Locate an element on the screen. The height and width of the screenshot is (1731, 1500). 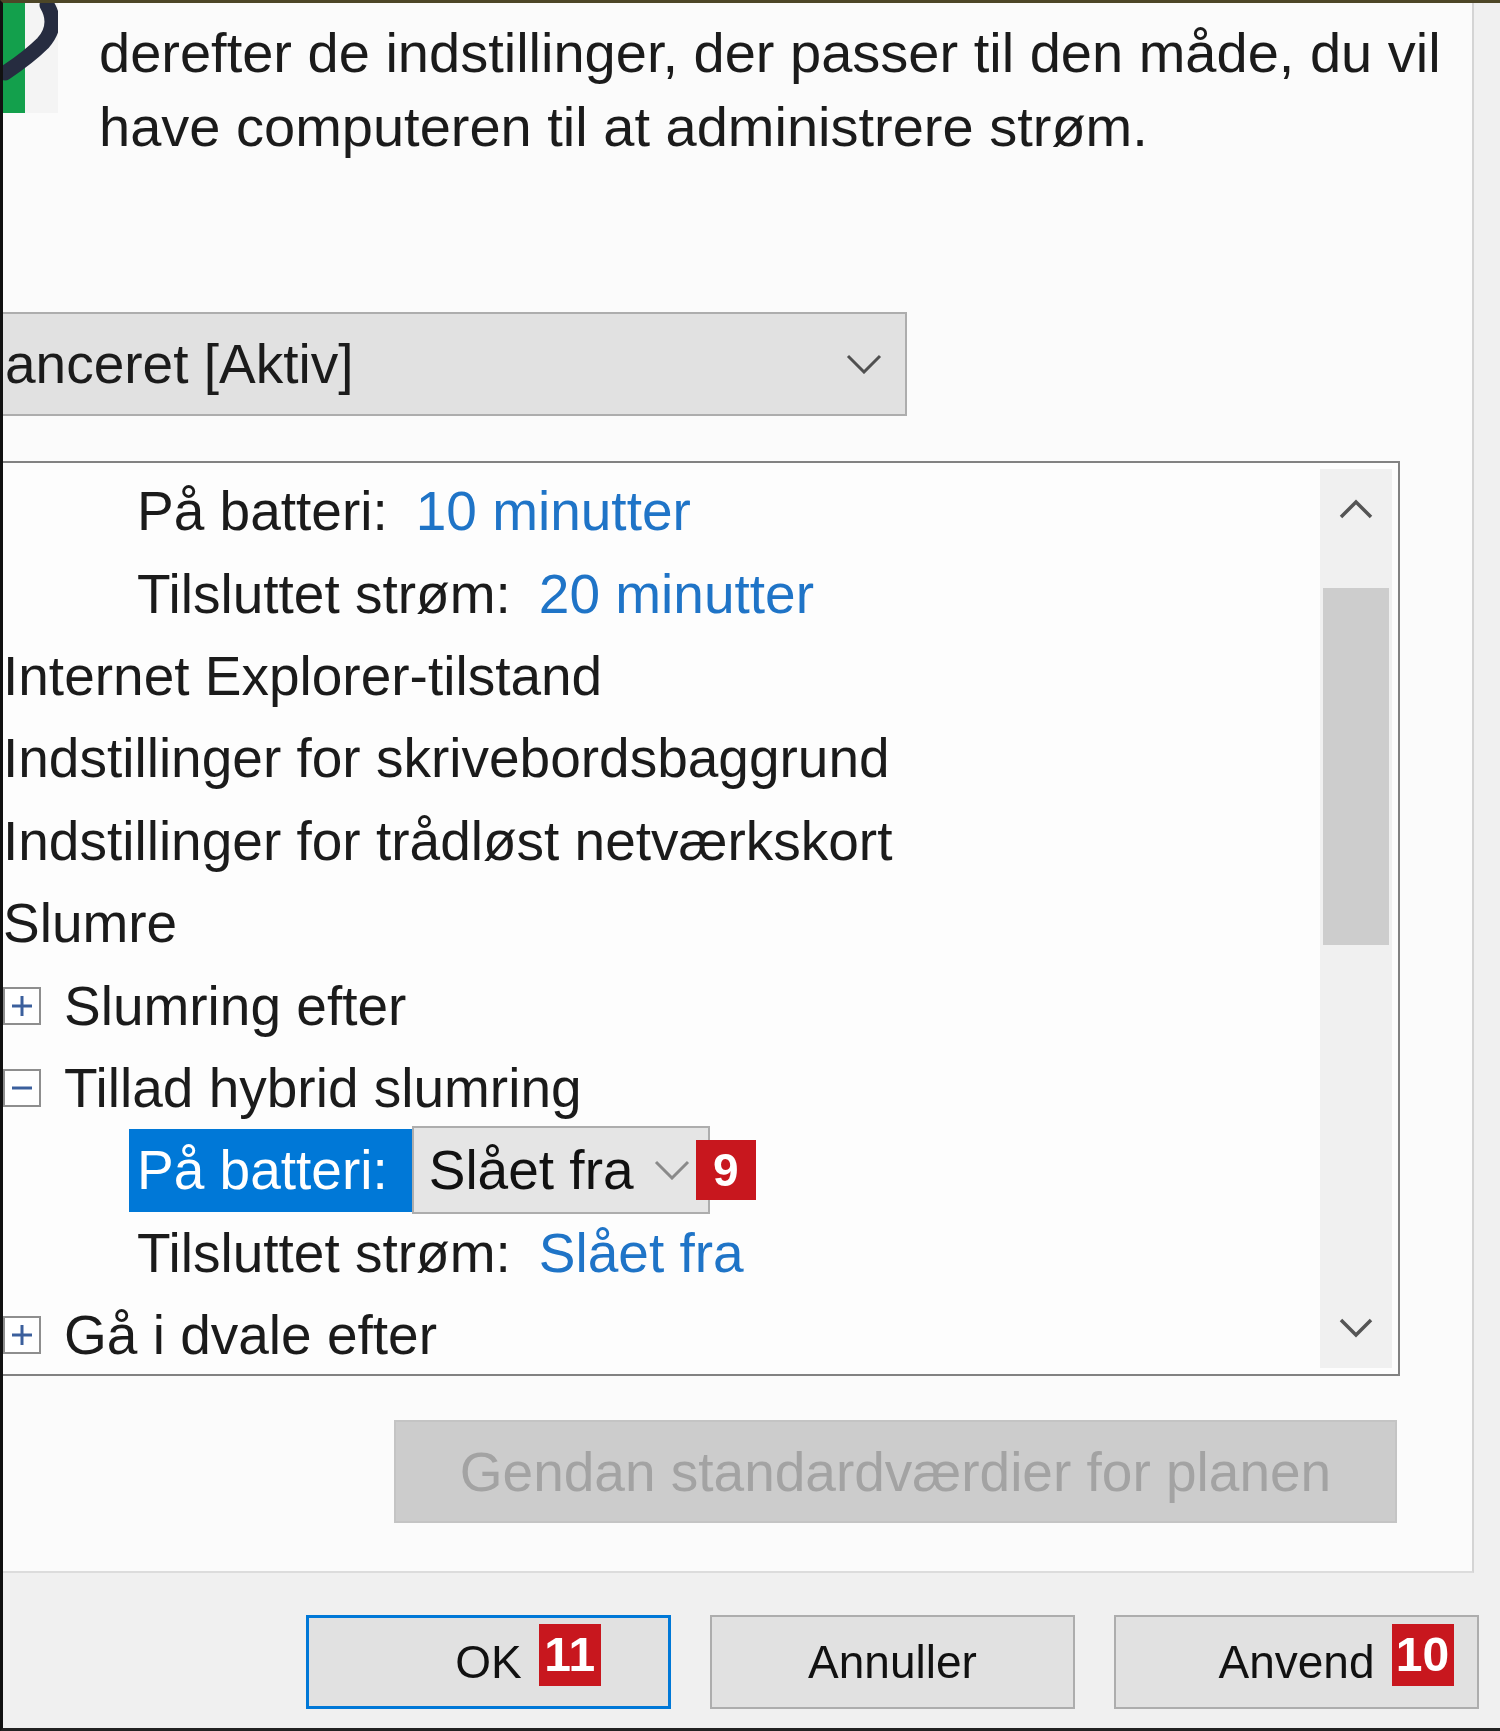
plan-dropdown: anceret [Aktiv] is located at coordinates (455, 364).